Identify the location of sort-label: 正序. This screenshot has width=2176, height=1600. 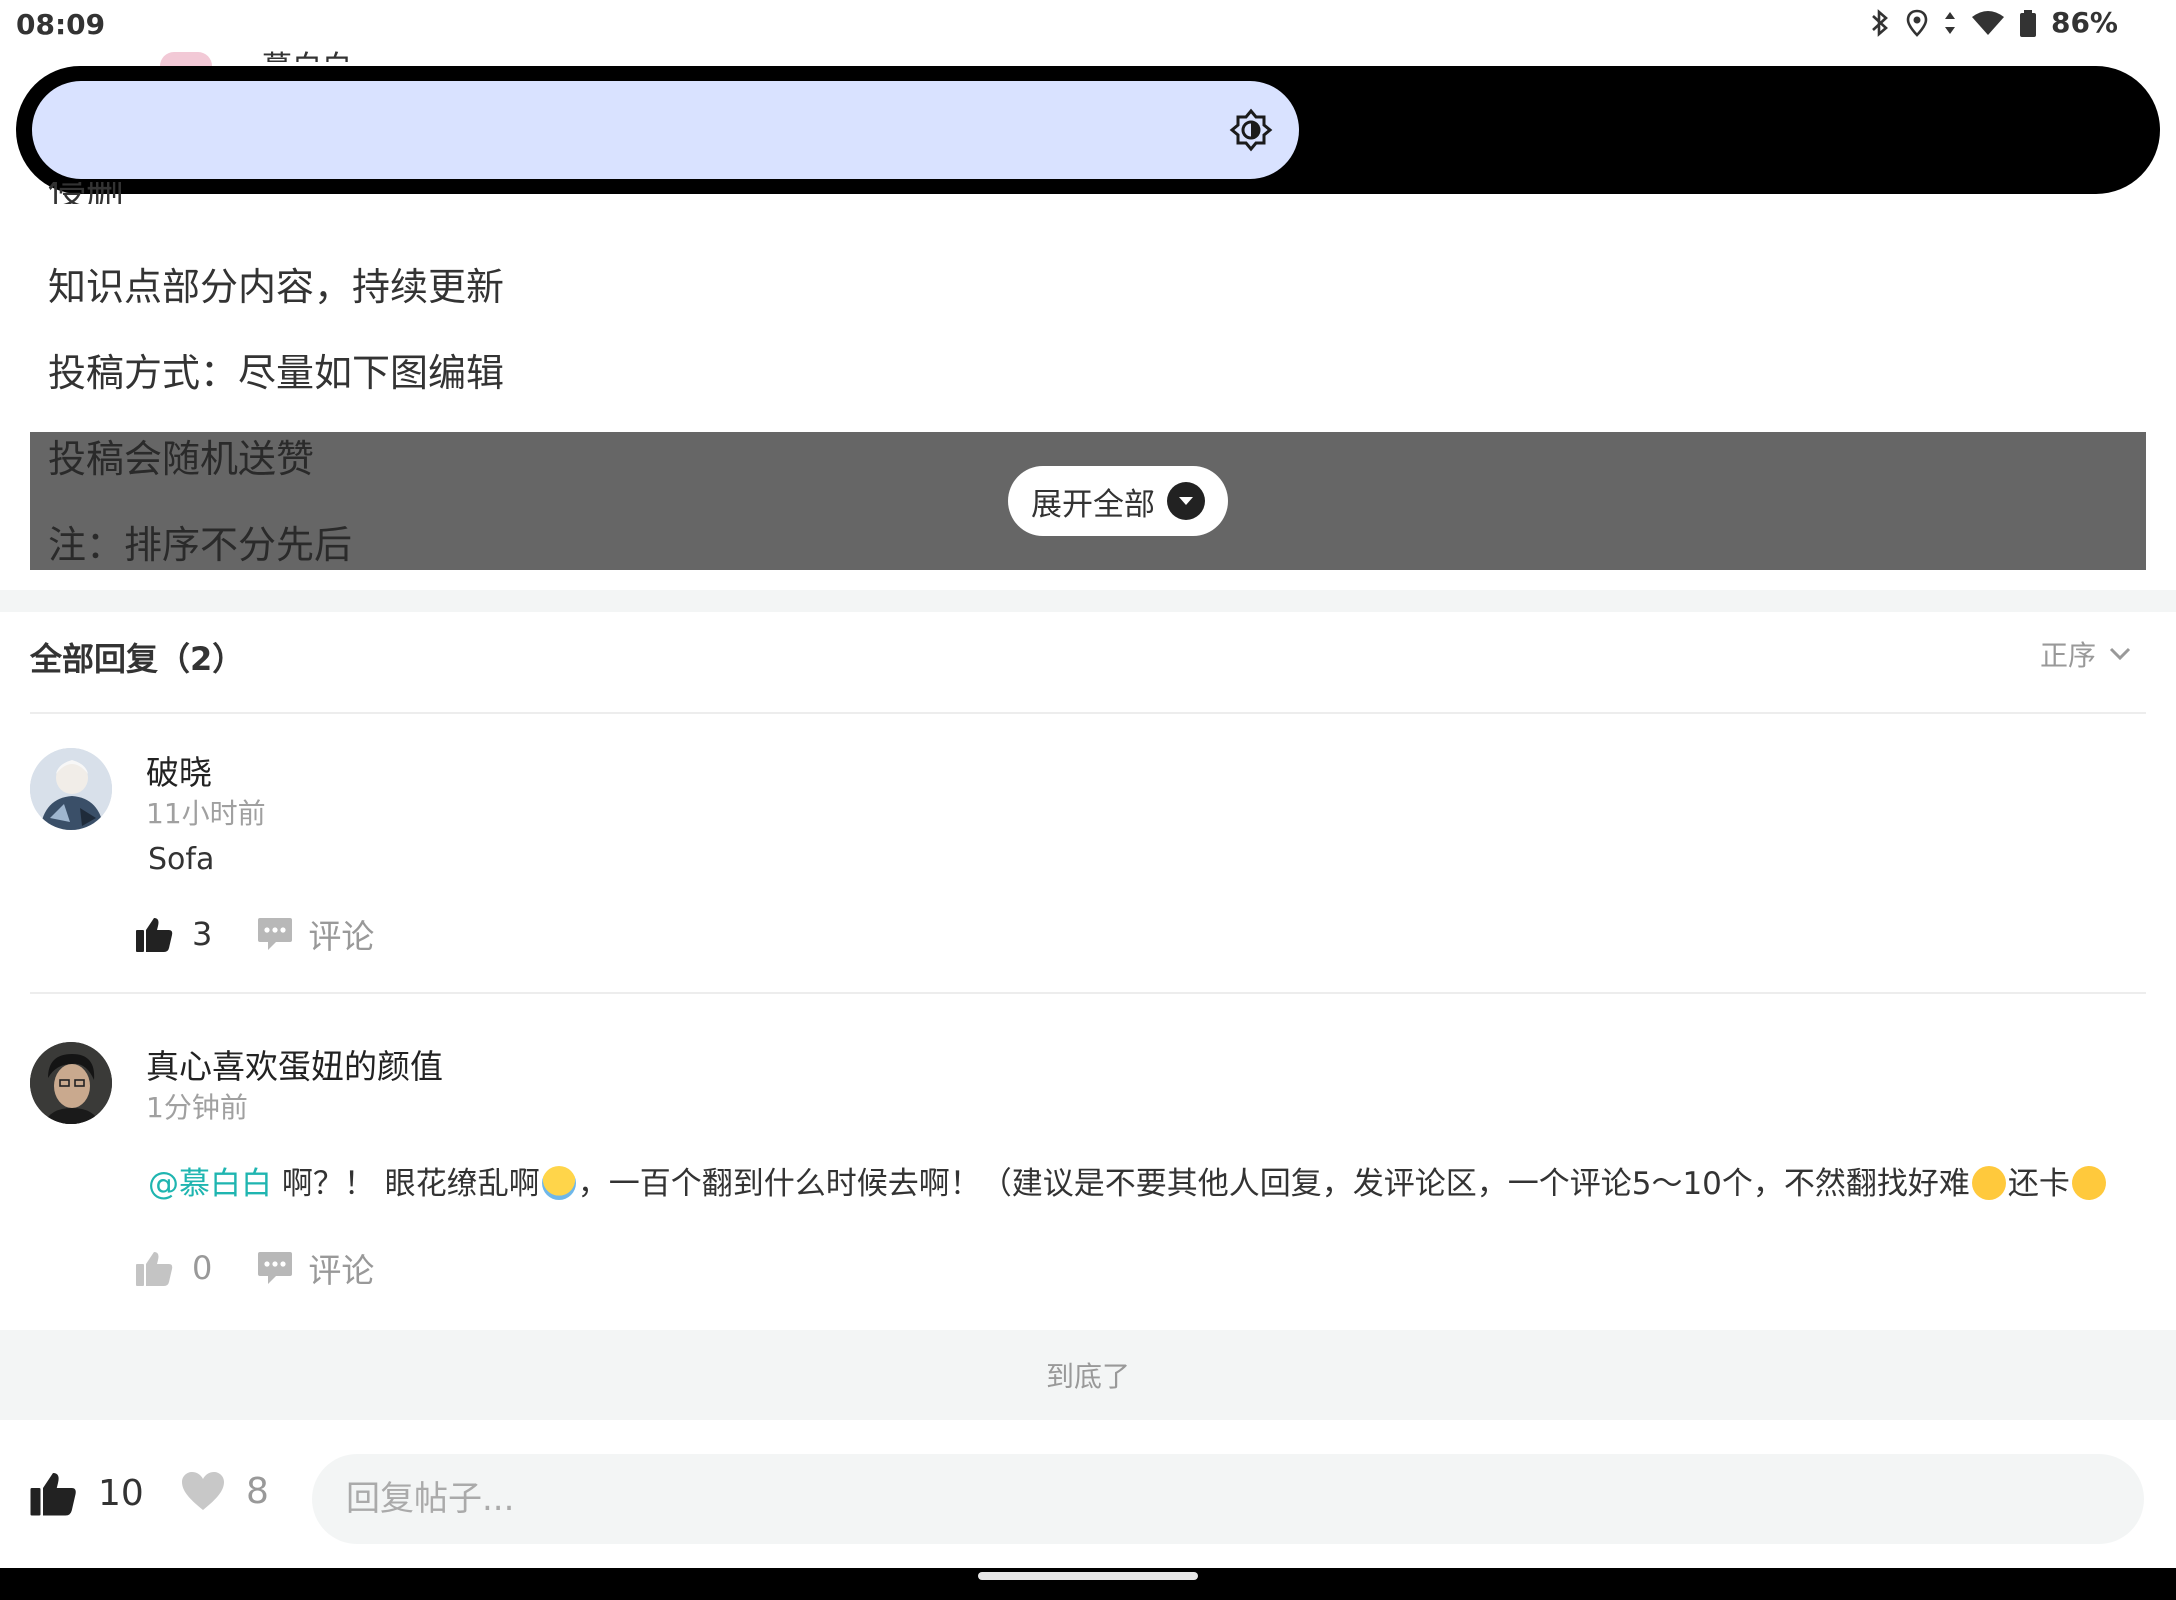
(2067, 655).